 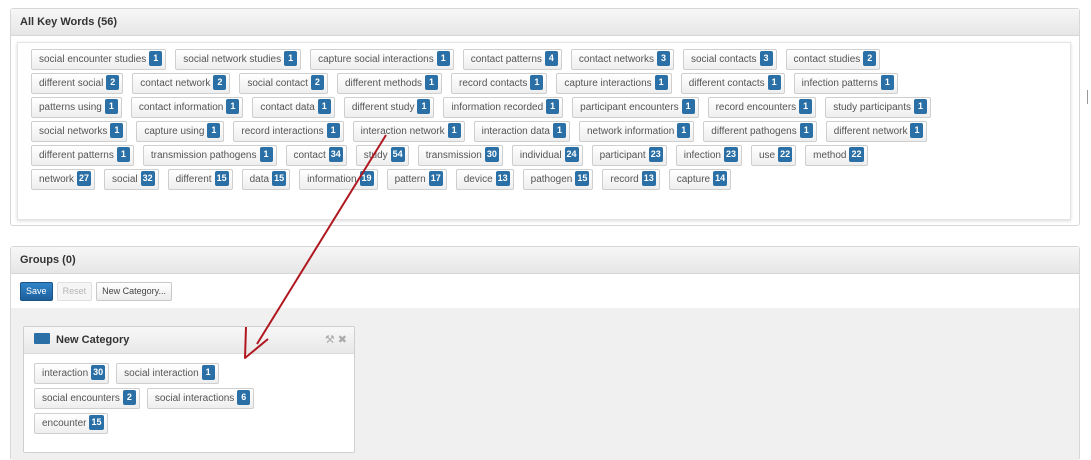 I want to click on keyword-label: social interactions, so click(x=194, y=398).